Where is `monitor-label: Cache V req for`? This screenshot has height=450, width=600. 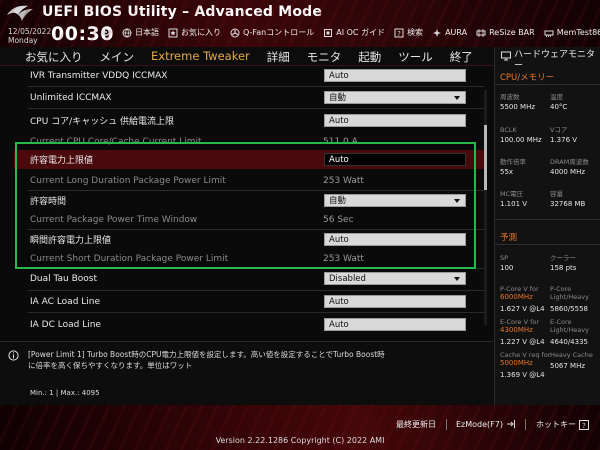 monitor-label: Cache V req for is located at coordinates (525, 355).